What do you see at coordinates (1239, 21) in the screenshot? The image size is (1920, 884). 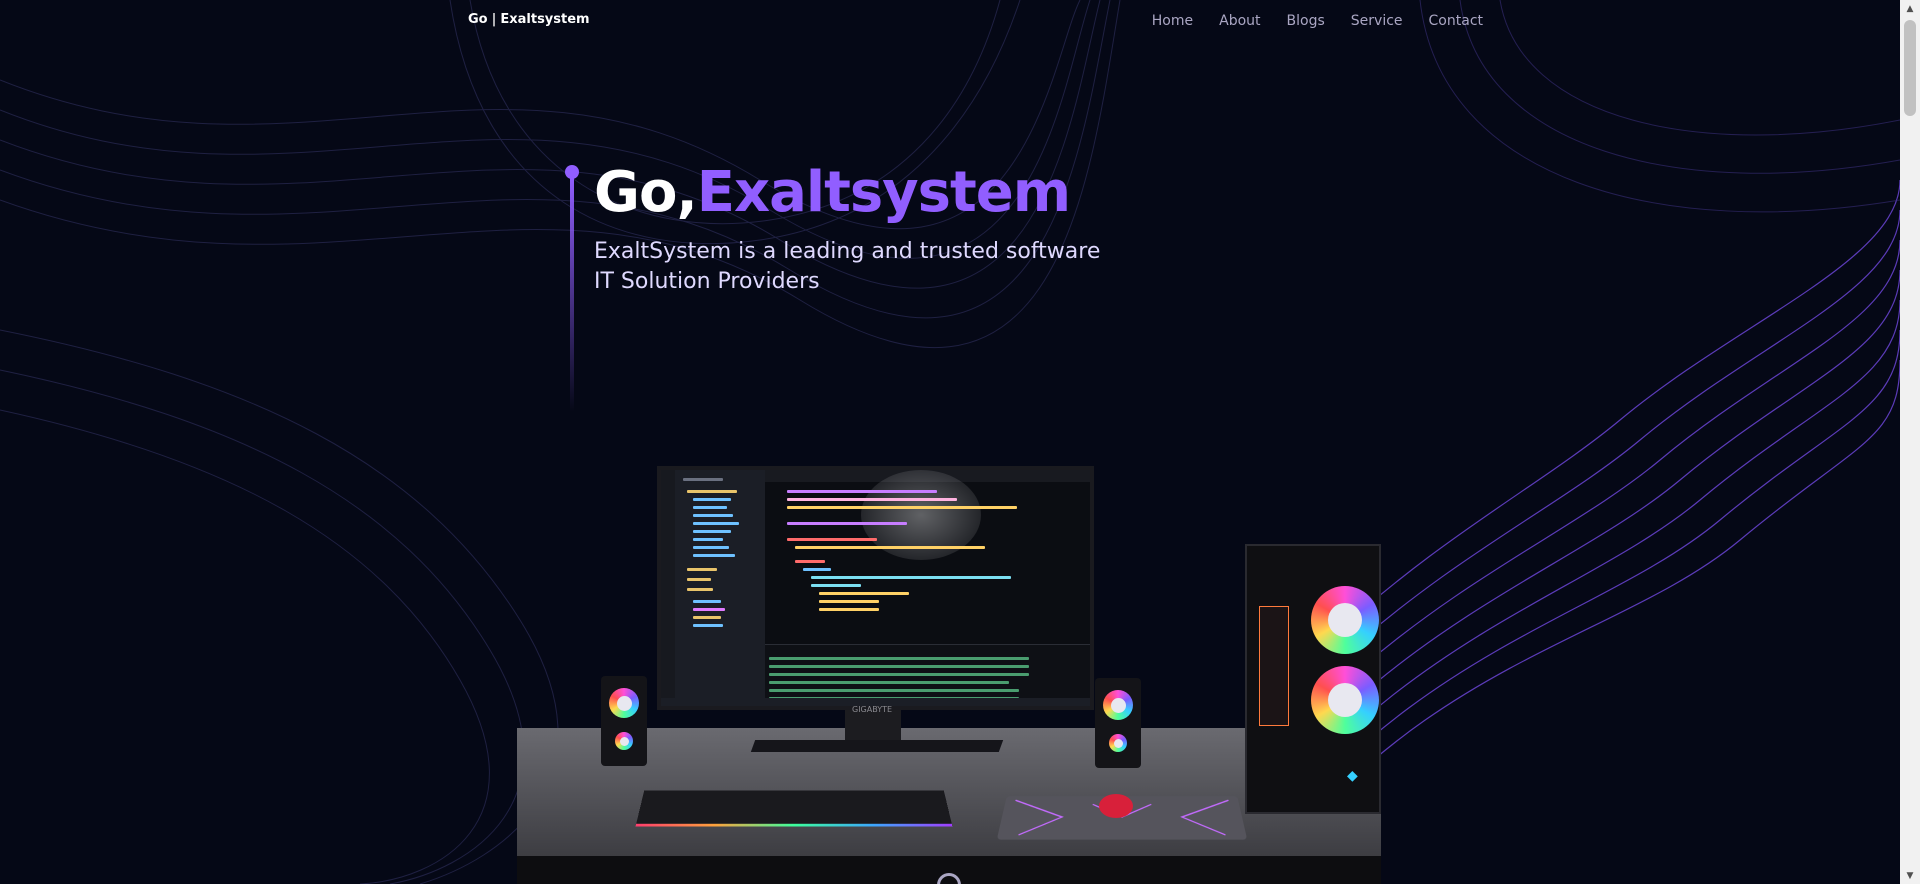 I see `nav-link-about: About` at bounding box center [1239, 21].